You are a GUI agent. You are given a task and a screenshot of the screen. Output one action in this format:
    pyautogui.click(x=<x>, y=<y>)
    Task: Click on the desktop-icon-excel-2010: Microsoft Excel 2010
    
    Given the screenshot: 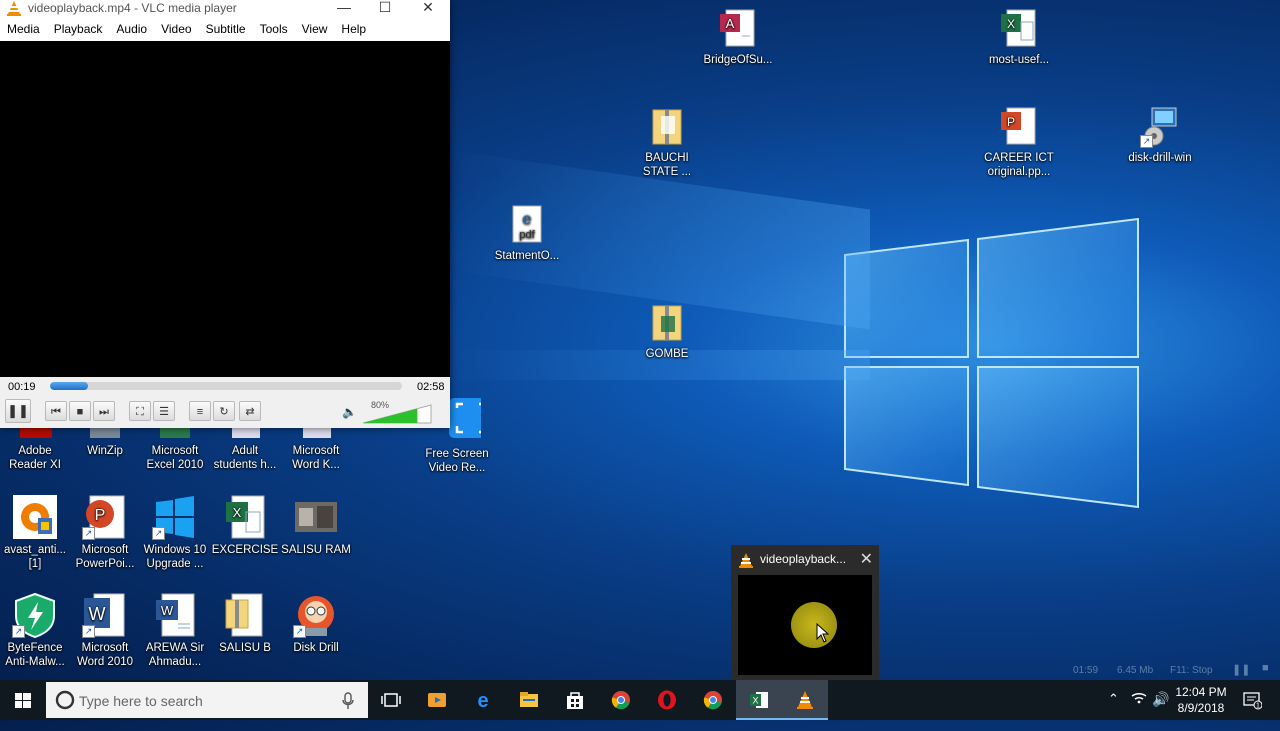 What is the action you would take?
    pyautogui.click(x=175, y=450)
    